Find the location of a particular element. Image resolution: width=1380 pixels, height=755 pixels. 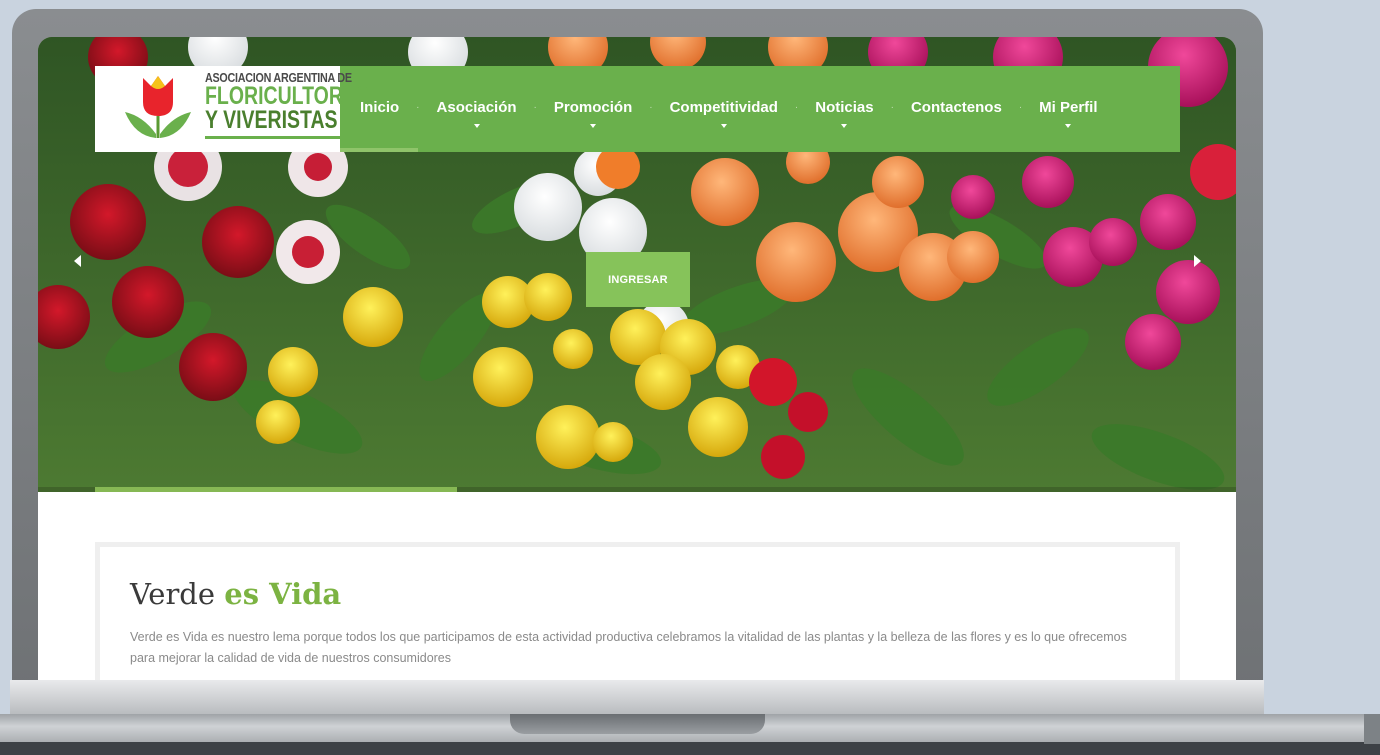

nav-active-indicator is located at coordinates (379, 150).